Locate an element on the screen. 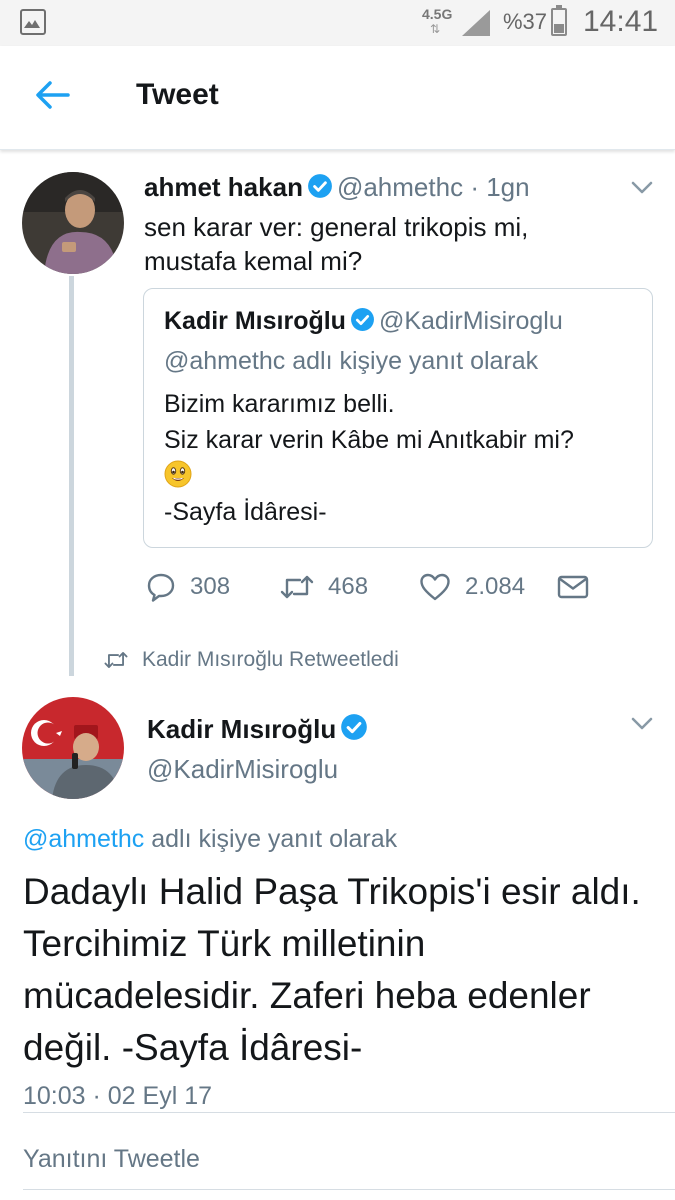 The height and width of the screenshot is (1200, 675). tweet1-actions: 308 468 2.084 is located at coordinates (337, 587).